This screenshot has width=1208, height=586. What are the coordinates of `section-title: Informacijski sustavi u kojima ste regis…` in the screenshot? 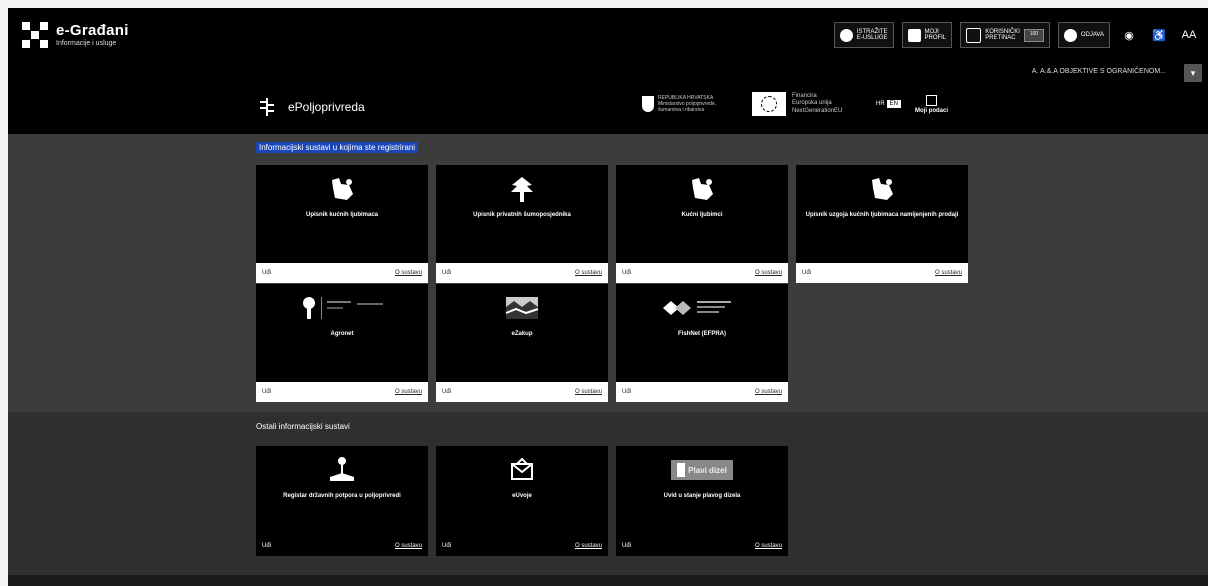 It's located at (337, 147).